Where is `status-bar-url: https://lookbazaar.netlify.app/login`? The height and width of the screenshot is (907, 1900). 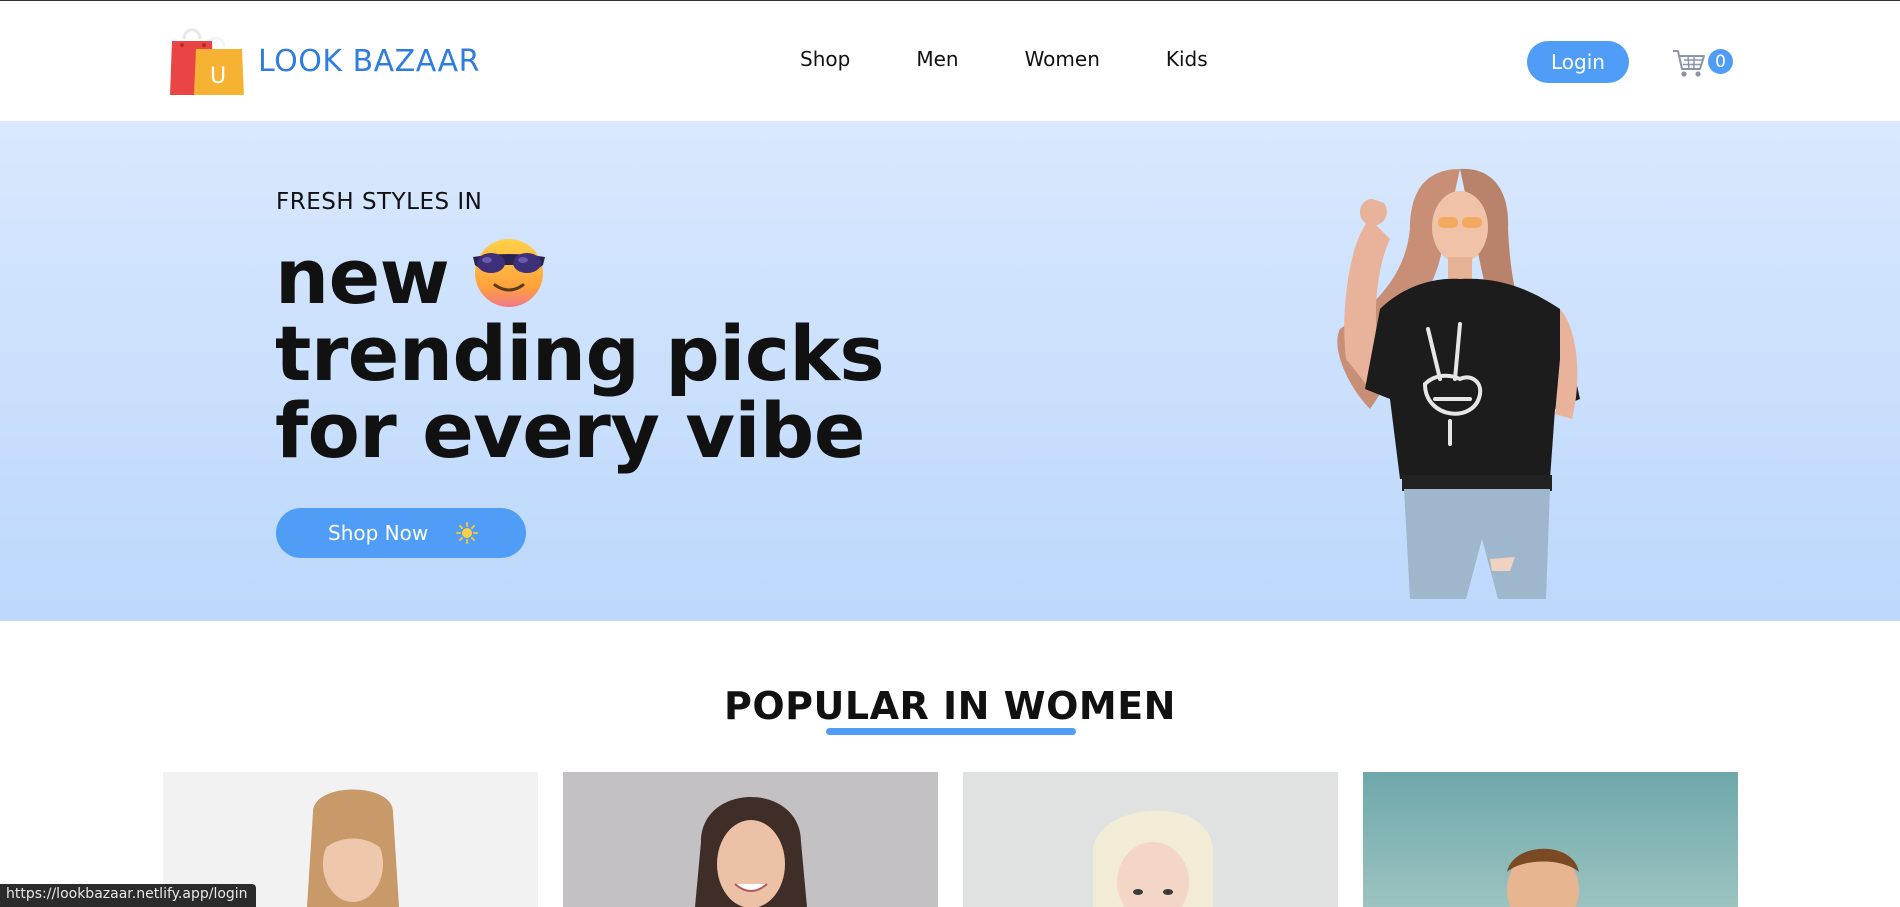
status-bar-url: https://lookbazaar.netlify.app/login is located at coordinates (128, 895).